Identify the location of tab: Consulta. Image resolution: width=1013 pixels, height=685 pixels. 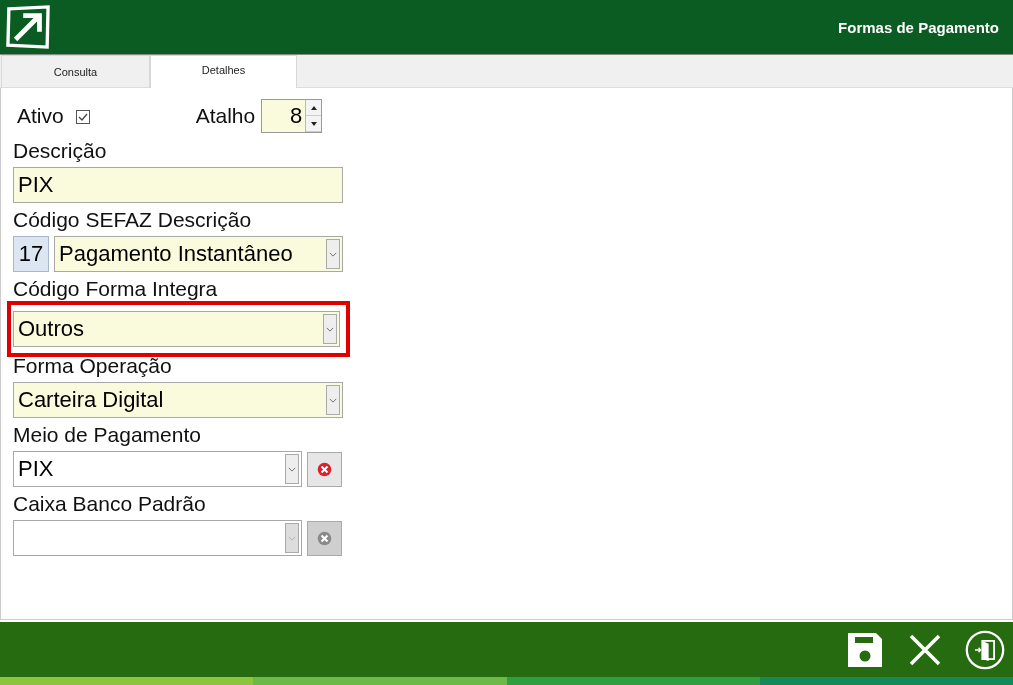
(75, 71).